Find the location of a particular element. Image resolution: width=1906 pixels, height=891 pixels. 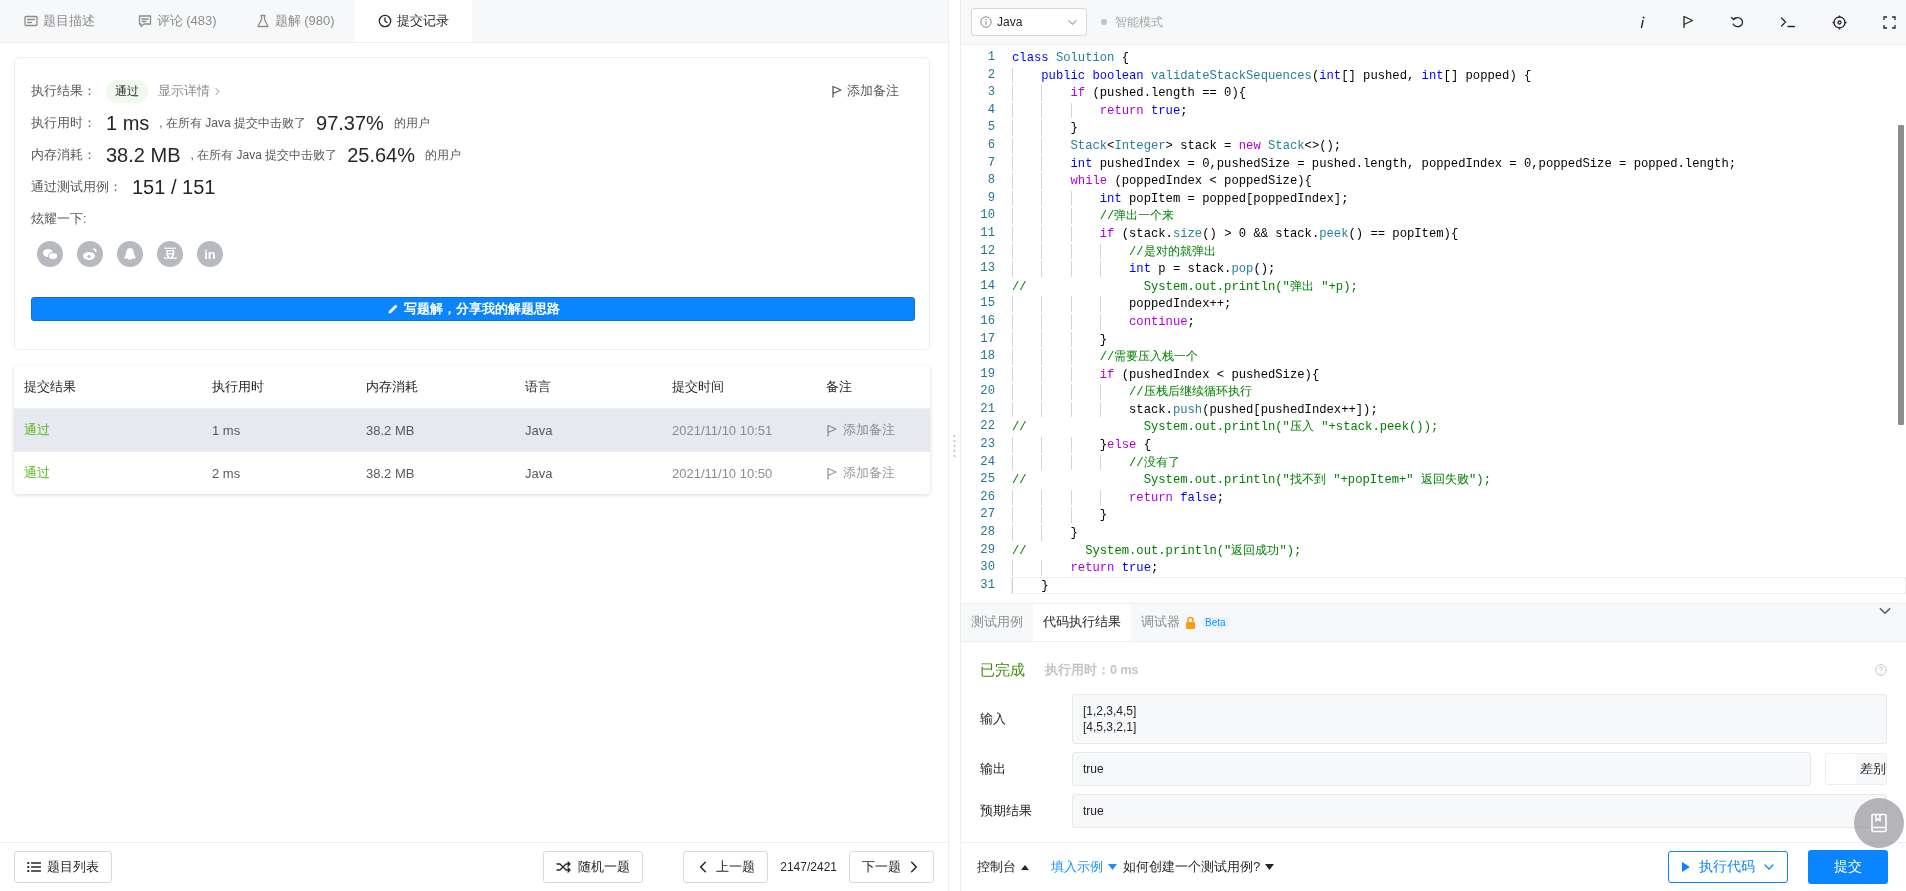

language-cell-text: Java is located at coordinates (539, 473).